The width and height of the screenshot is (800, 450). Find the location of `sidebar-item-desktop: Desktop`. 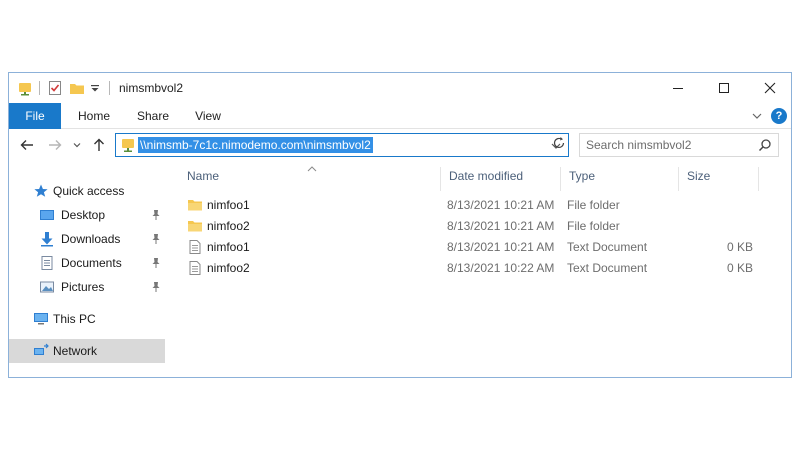

sidebar-item-desktop: Desktop is located at coordinates (87, 215).